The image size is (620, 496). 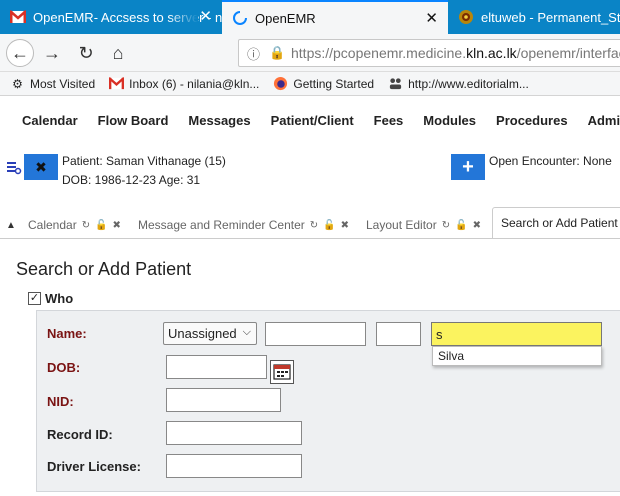 I want to click on who-label: Who, so click(x=59, y=298).